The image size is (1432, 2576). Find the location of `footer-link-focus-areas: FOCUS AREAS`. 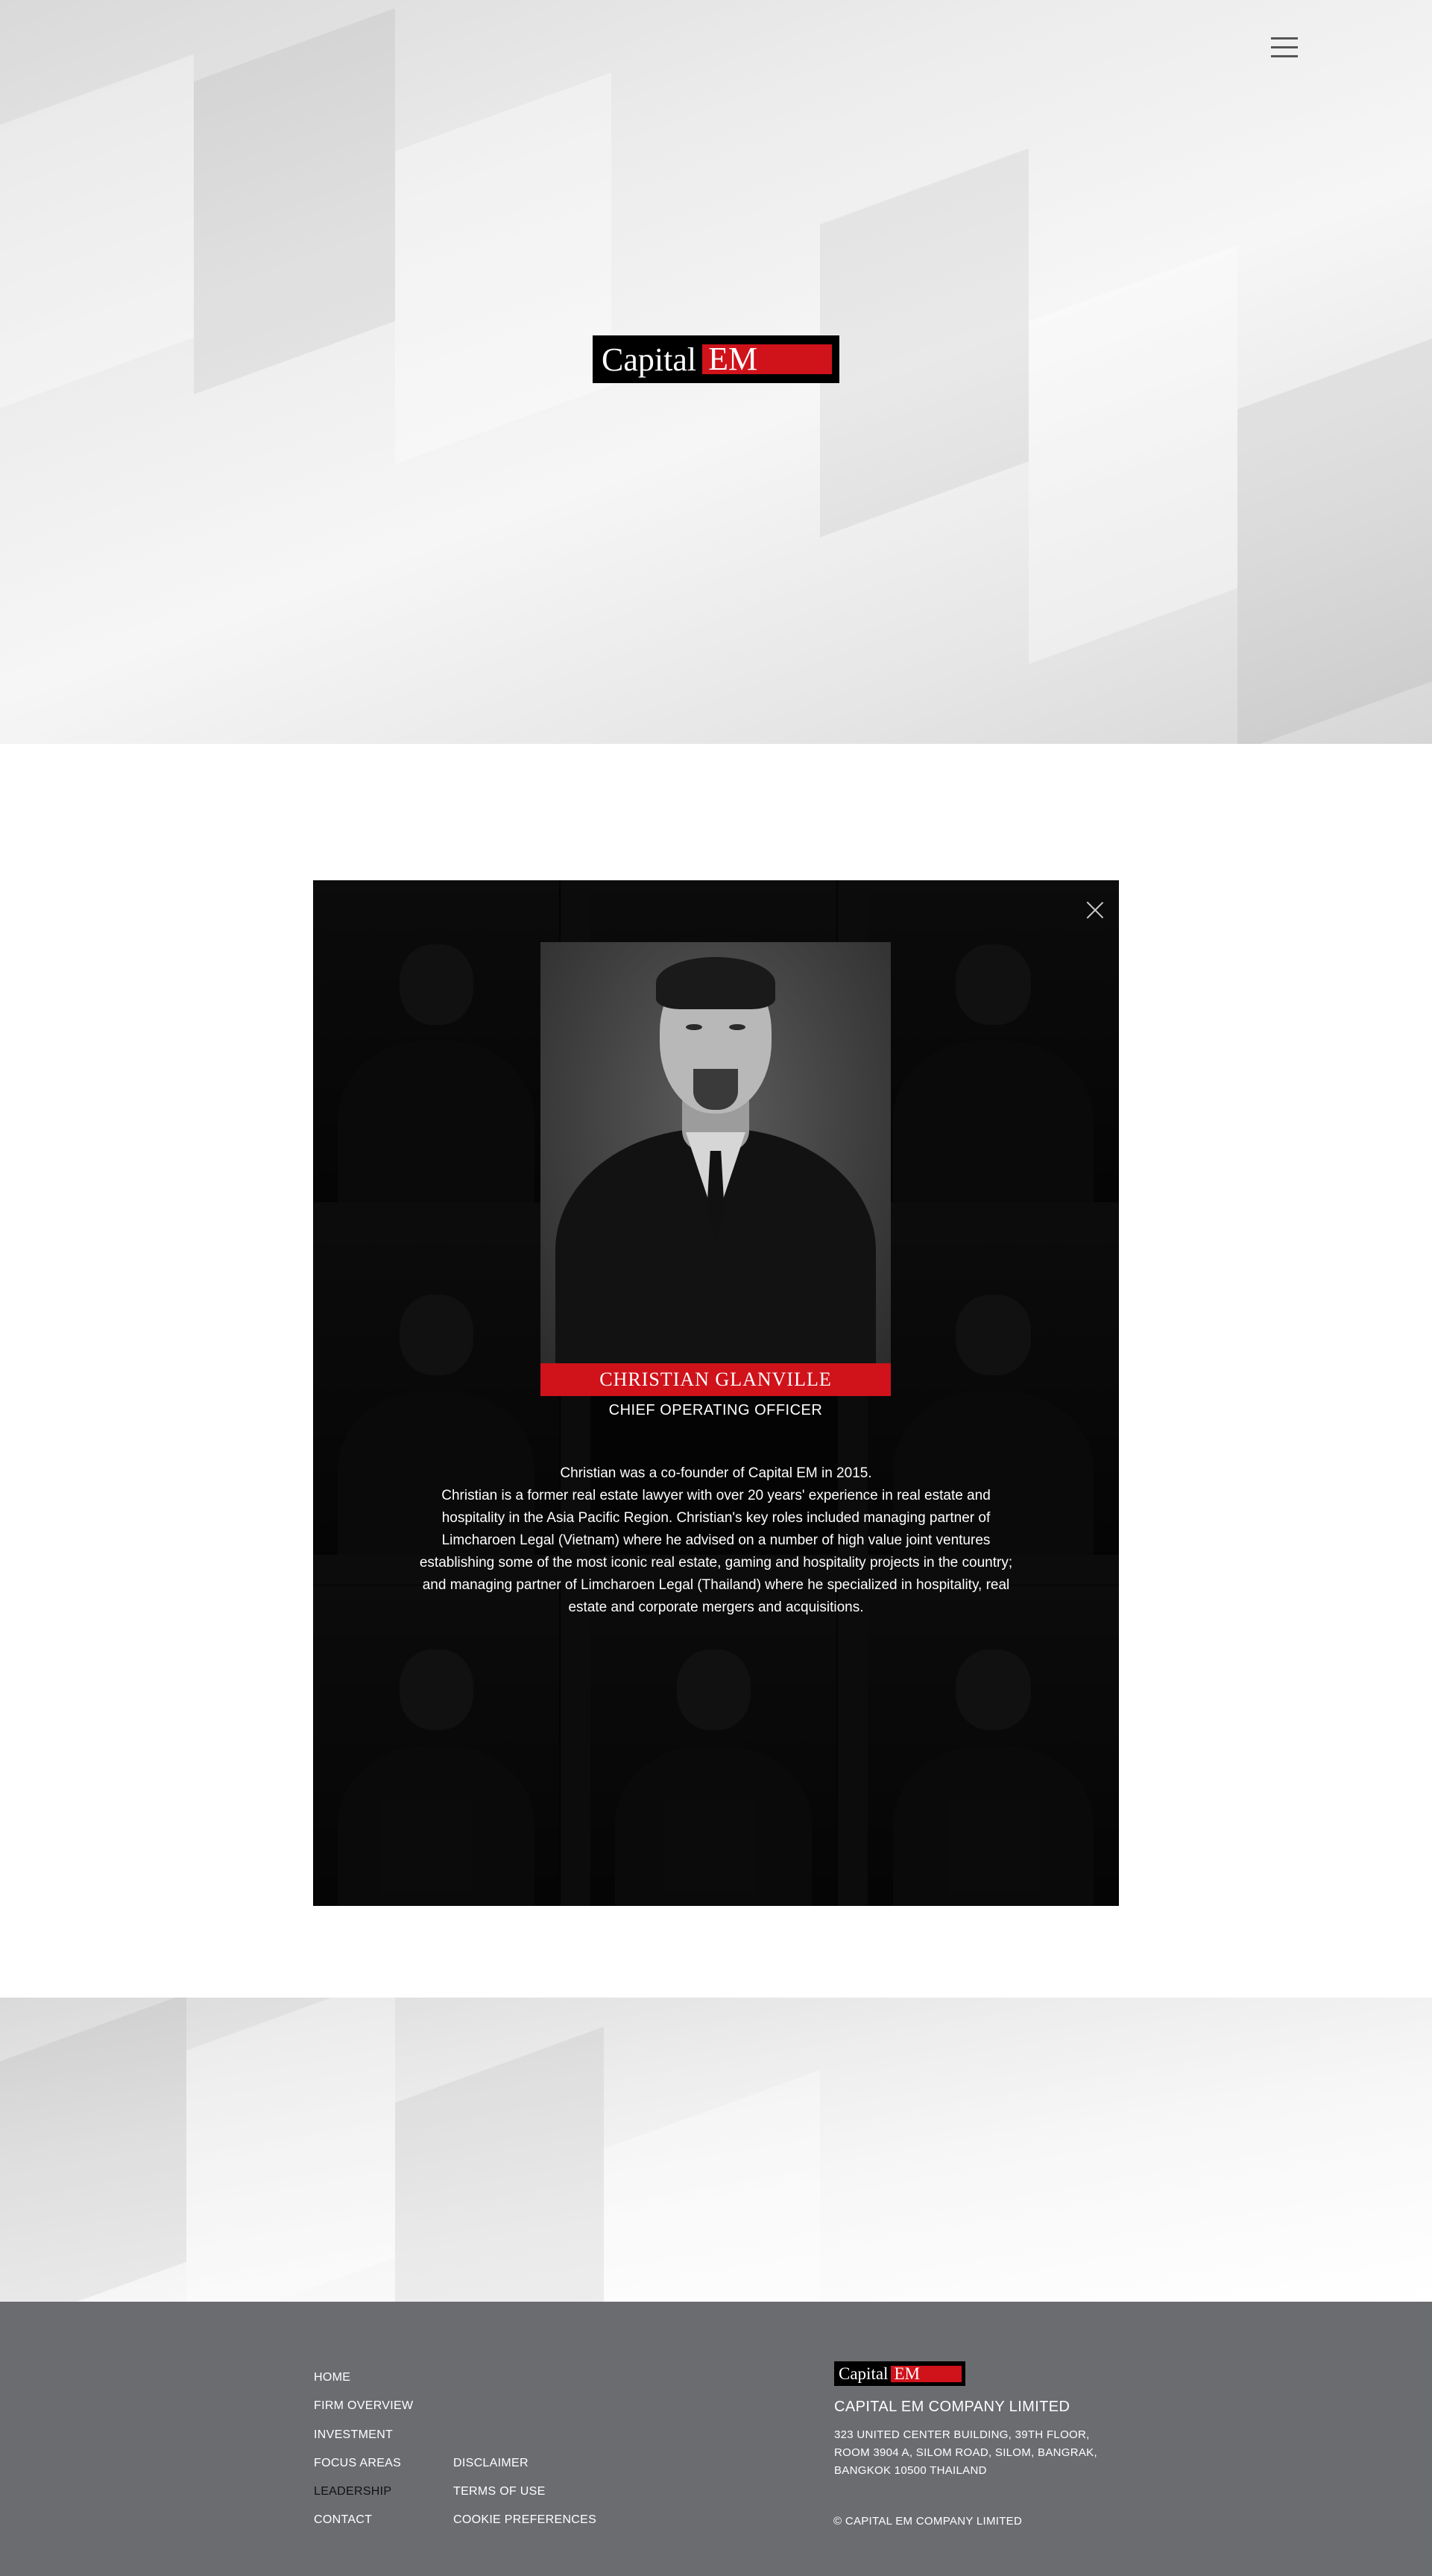

footer-link-focus-areas: FOCUS AREAS is located at coordinates (357, 2463).